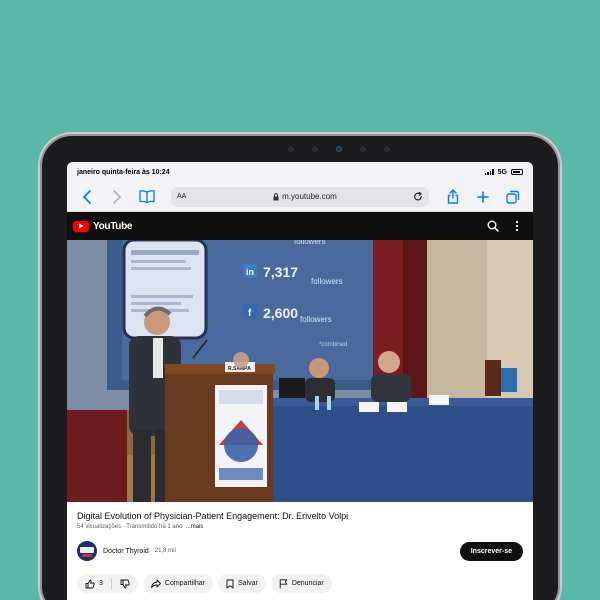 The width and height of the screenshot is (600, 600). What do you see at coordinates (123, 172) in the screenshot?
I see `status-time: janeiro quinta-feira às 10:24` at bounding box center [123, 172].